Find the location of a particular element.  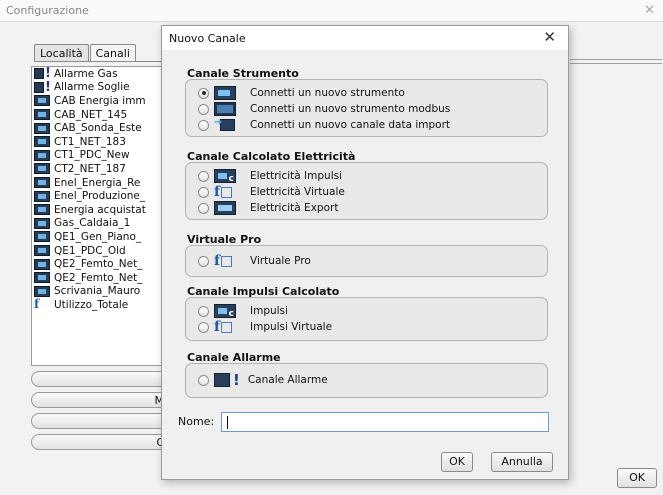

list-item: Energia acquistat is located at coordinates (101, 210).